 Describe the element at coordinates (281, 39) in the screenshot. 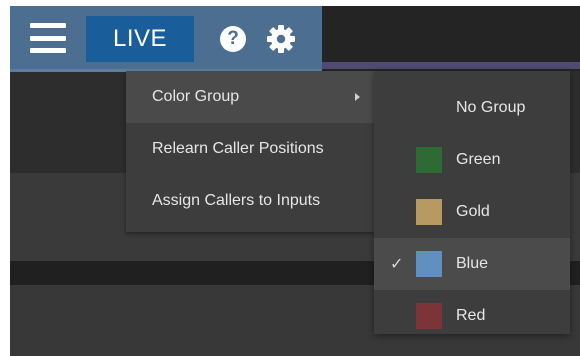

I see `gear-icon` at that location.